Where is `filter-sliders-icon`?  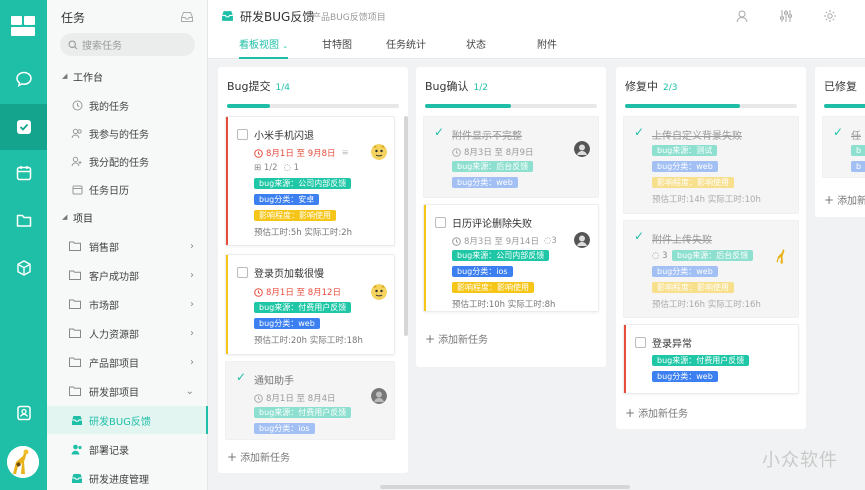 filter-sliders-icon is located at coordinates (786, 17).